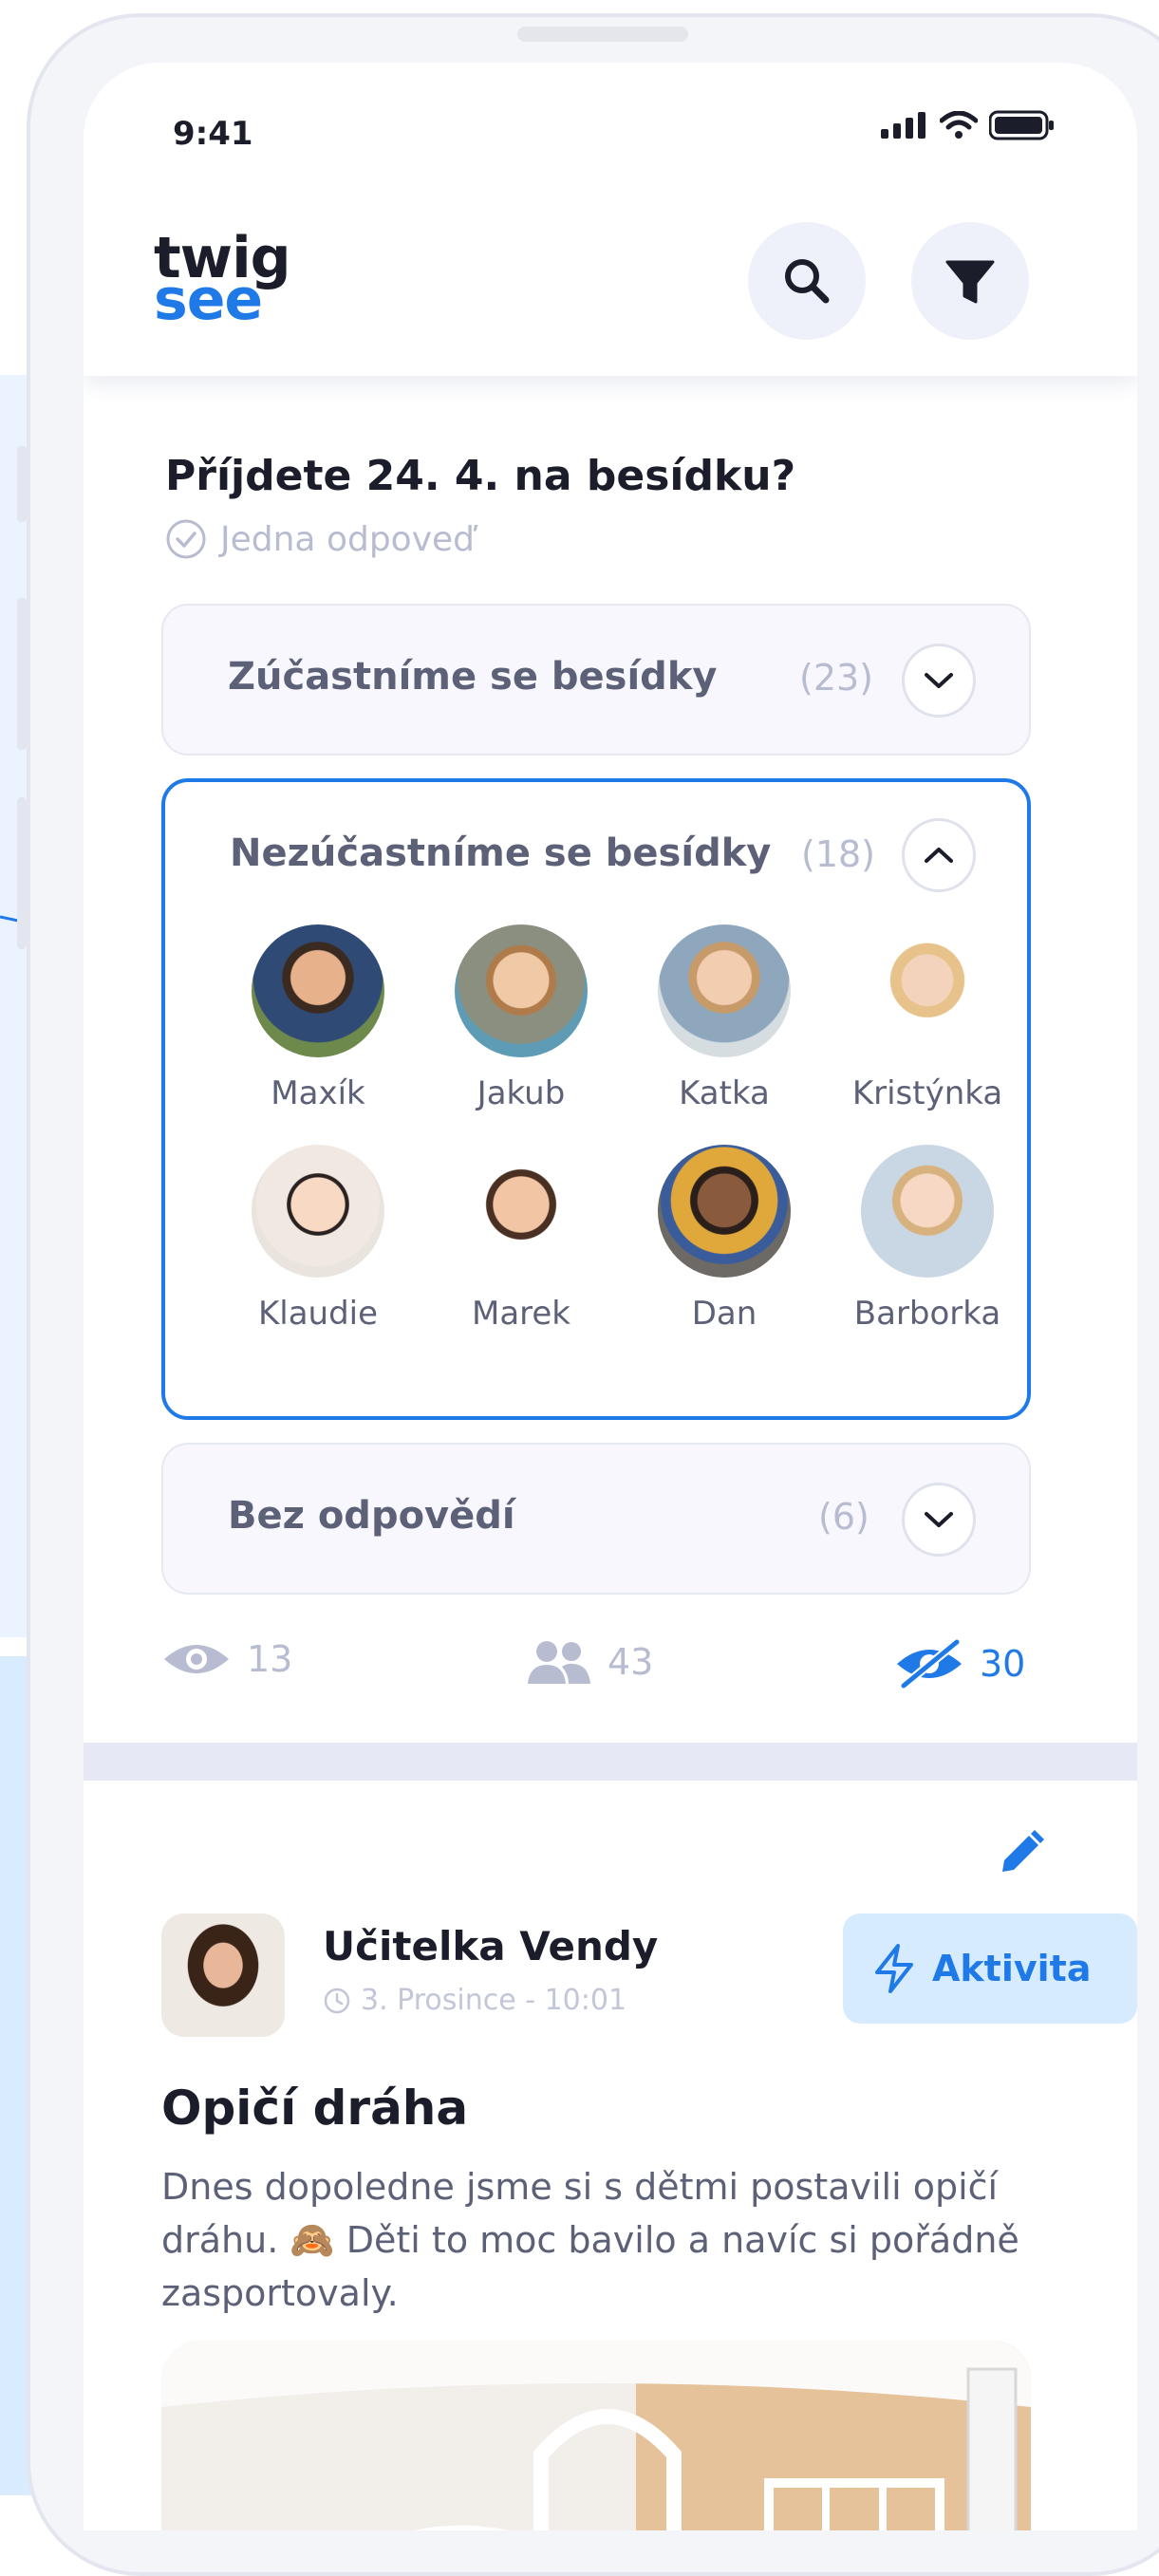 The height and width of the screenshot is (2576, 1159). I want to click on poll-option-no-answer: Bez odpovědí (6), so click(596, 1519).